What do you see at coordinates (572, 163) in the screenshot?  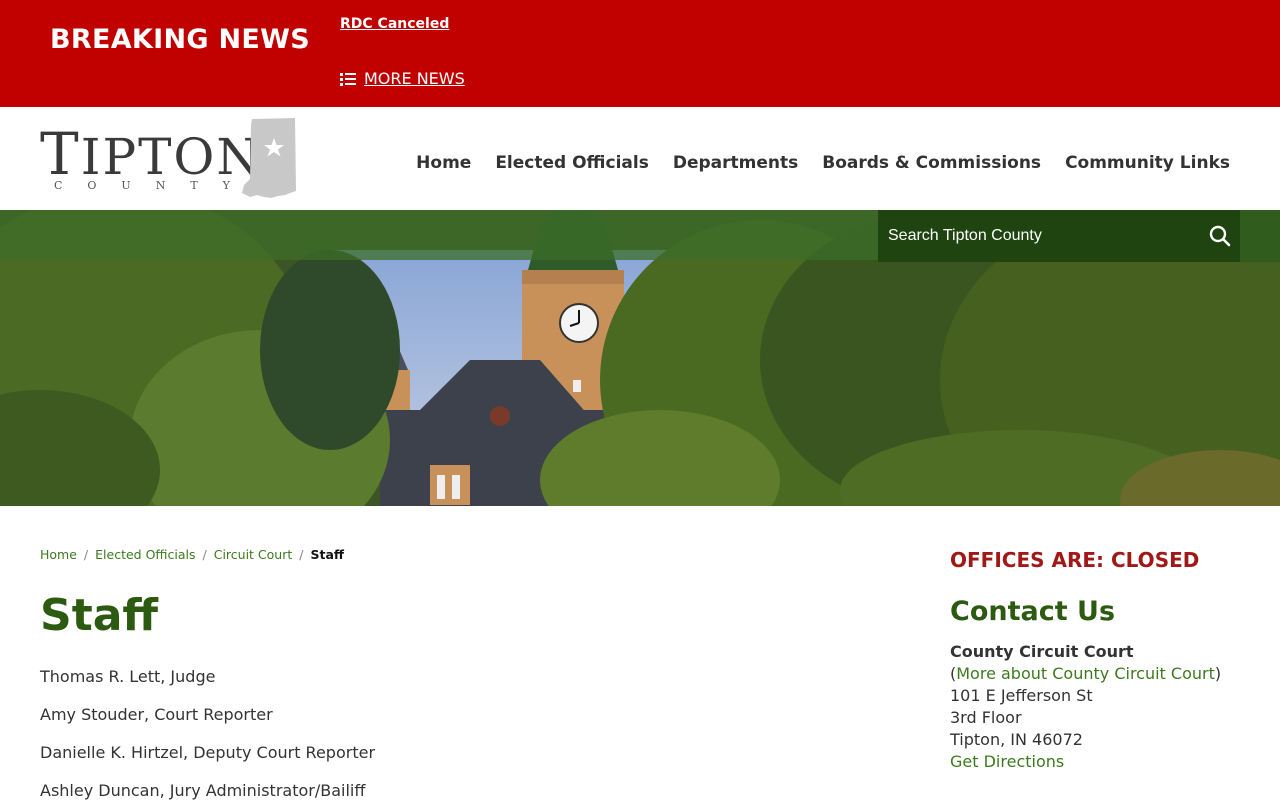 I see `nav-elected-officials: Elected Officials` at bounding box center [572, 163].